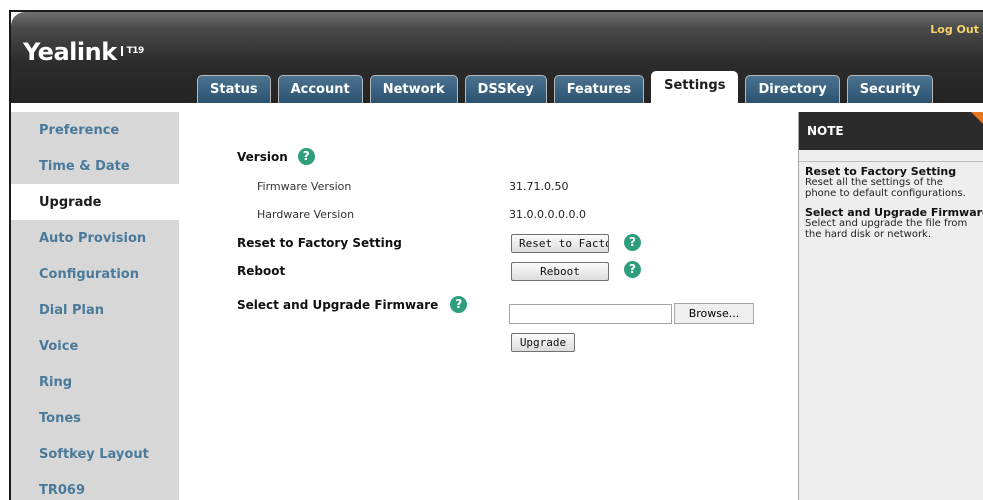  What do you see at coordinates (100, 202) in the screenshot?
I see `sidebar-item-upgrade: Upgrade` at bounding box center [100, 202].